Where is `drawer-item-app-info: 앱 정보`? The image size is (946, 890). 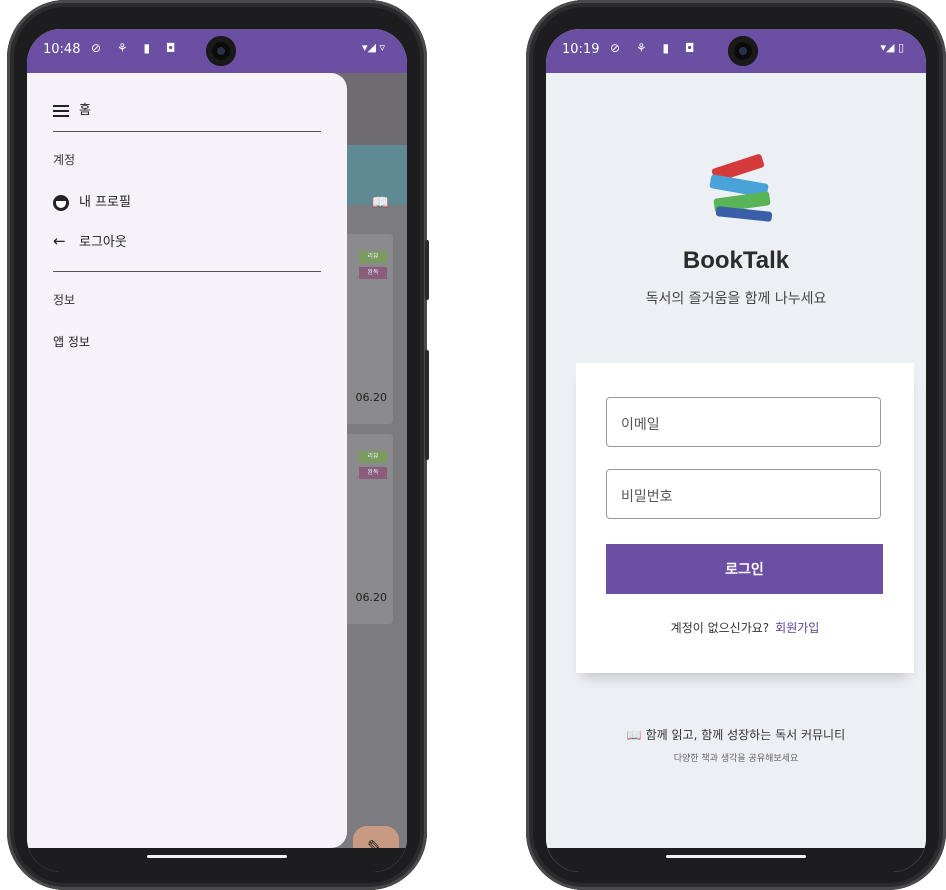
drawer-item-app-info: 앱 정보 is located at coordinates (71, 341).